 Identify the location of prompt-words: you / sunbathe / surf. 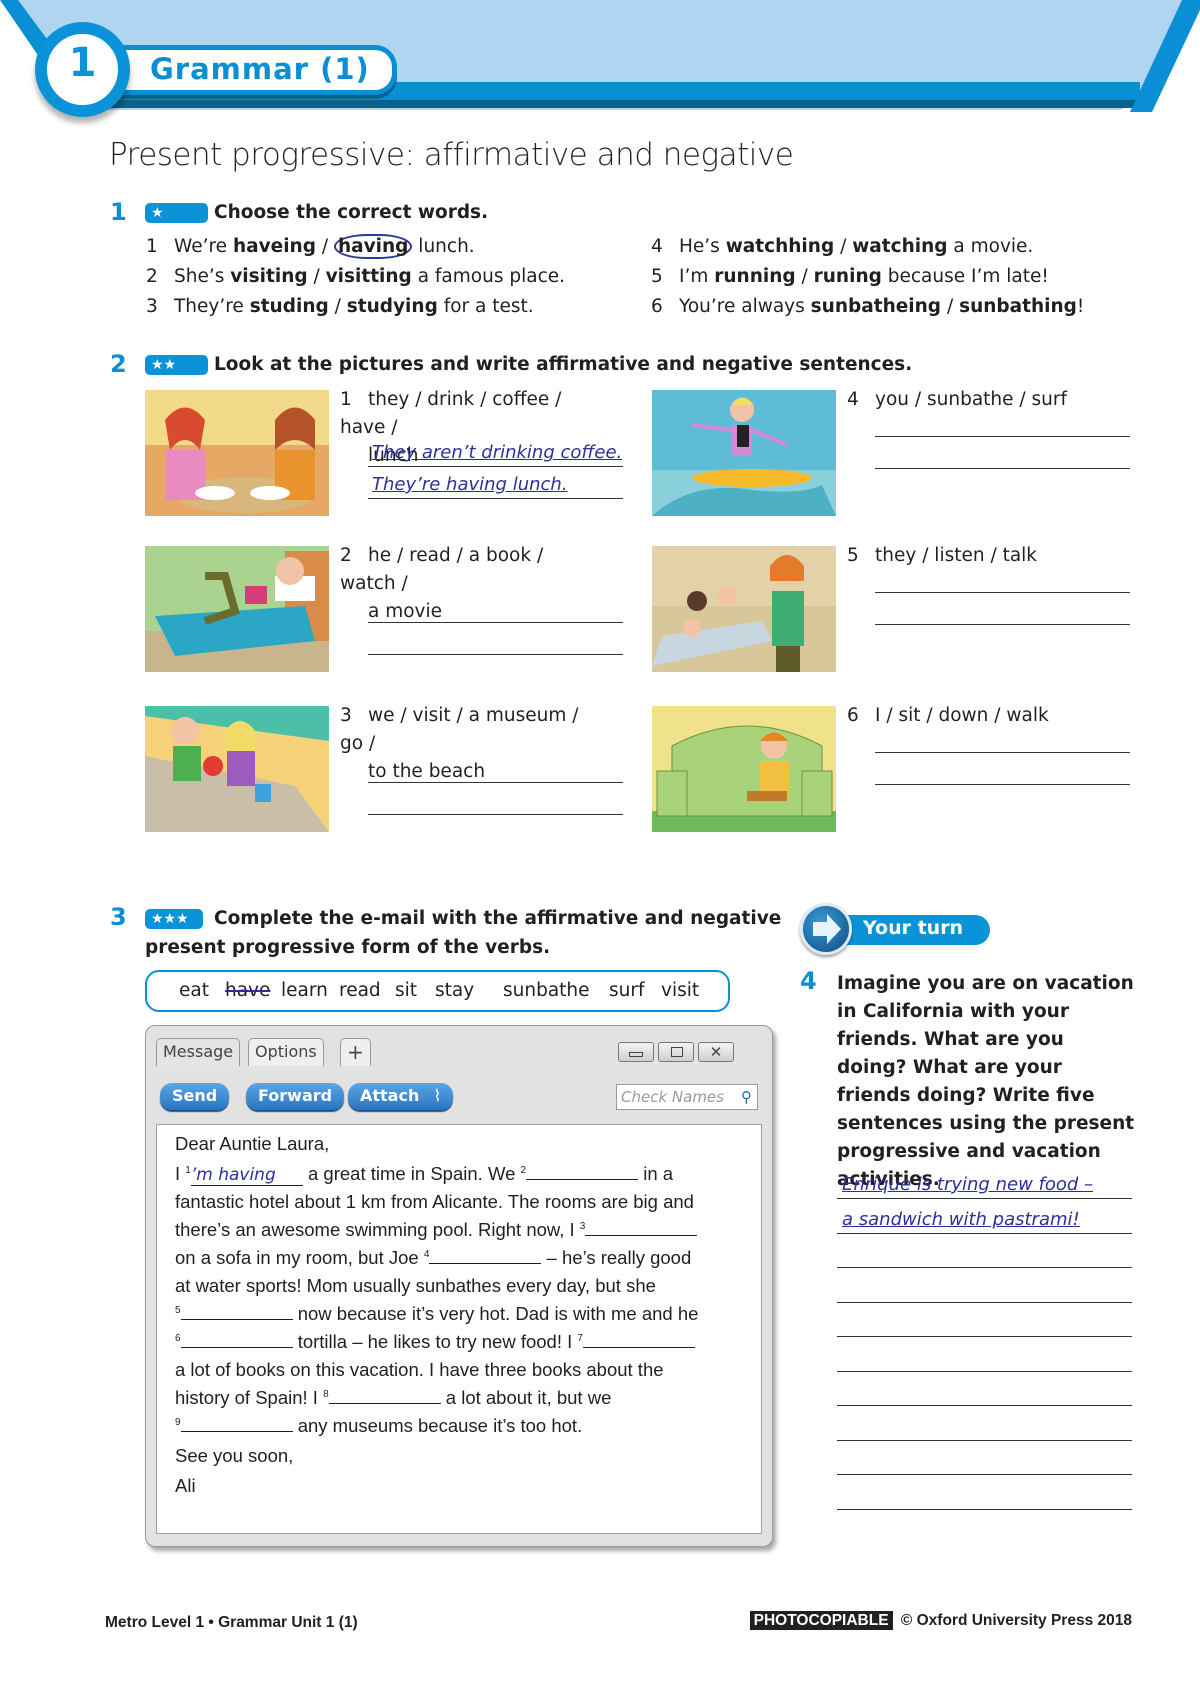
(971, 399).